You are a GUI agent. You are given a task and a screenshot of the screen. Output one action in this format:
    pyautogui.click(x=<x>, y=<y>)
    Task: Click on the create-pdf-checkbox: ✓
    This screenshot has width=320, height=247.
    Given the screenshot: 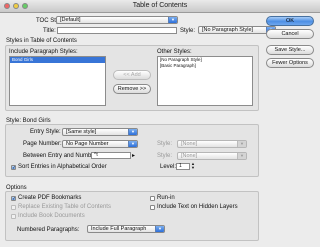 What is the action you would take?
    pyautogui.click(x=13, y=199)
    